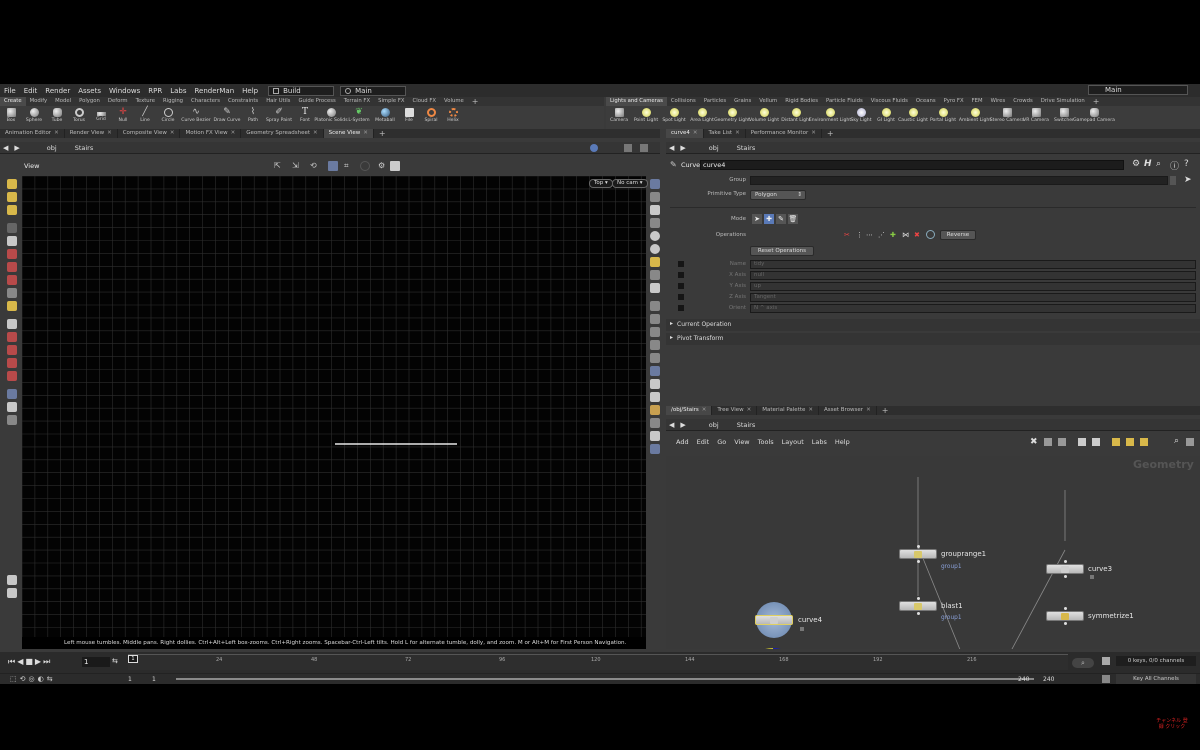 The image size is (1200, 750). What do you see at coordinates (943, 117) in the screenshot?
I see `tool-portal-light: Portal Light` at bounding box center [943, 117].